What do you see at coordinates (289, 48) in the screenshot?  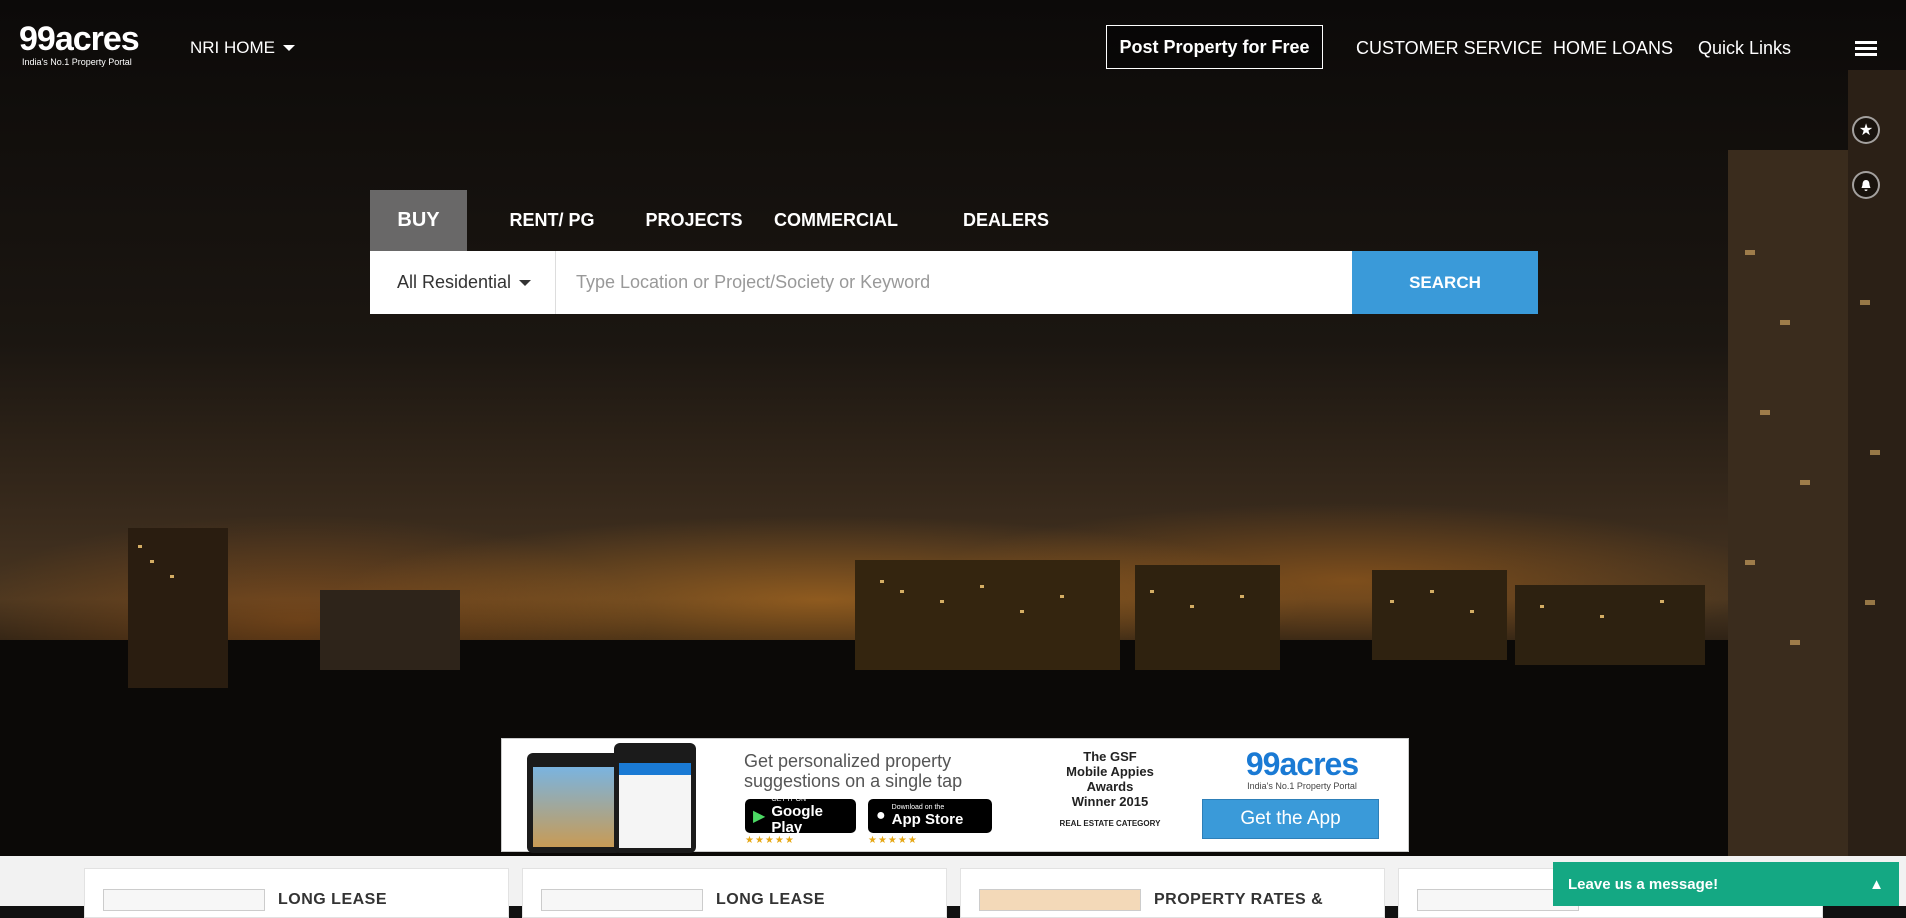 I see `chevron-down-icon` at bounding box center [289, 48].